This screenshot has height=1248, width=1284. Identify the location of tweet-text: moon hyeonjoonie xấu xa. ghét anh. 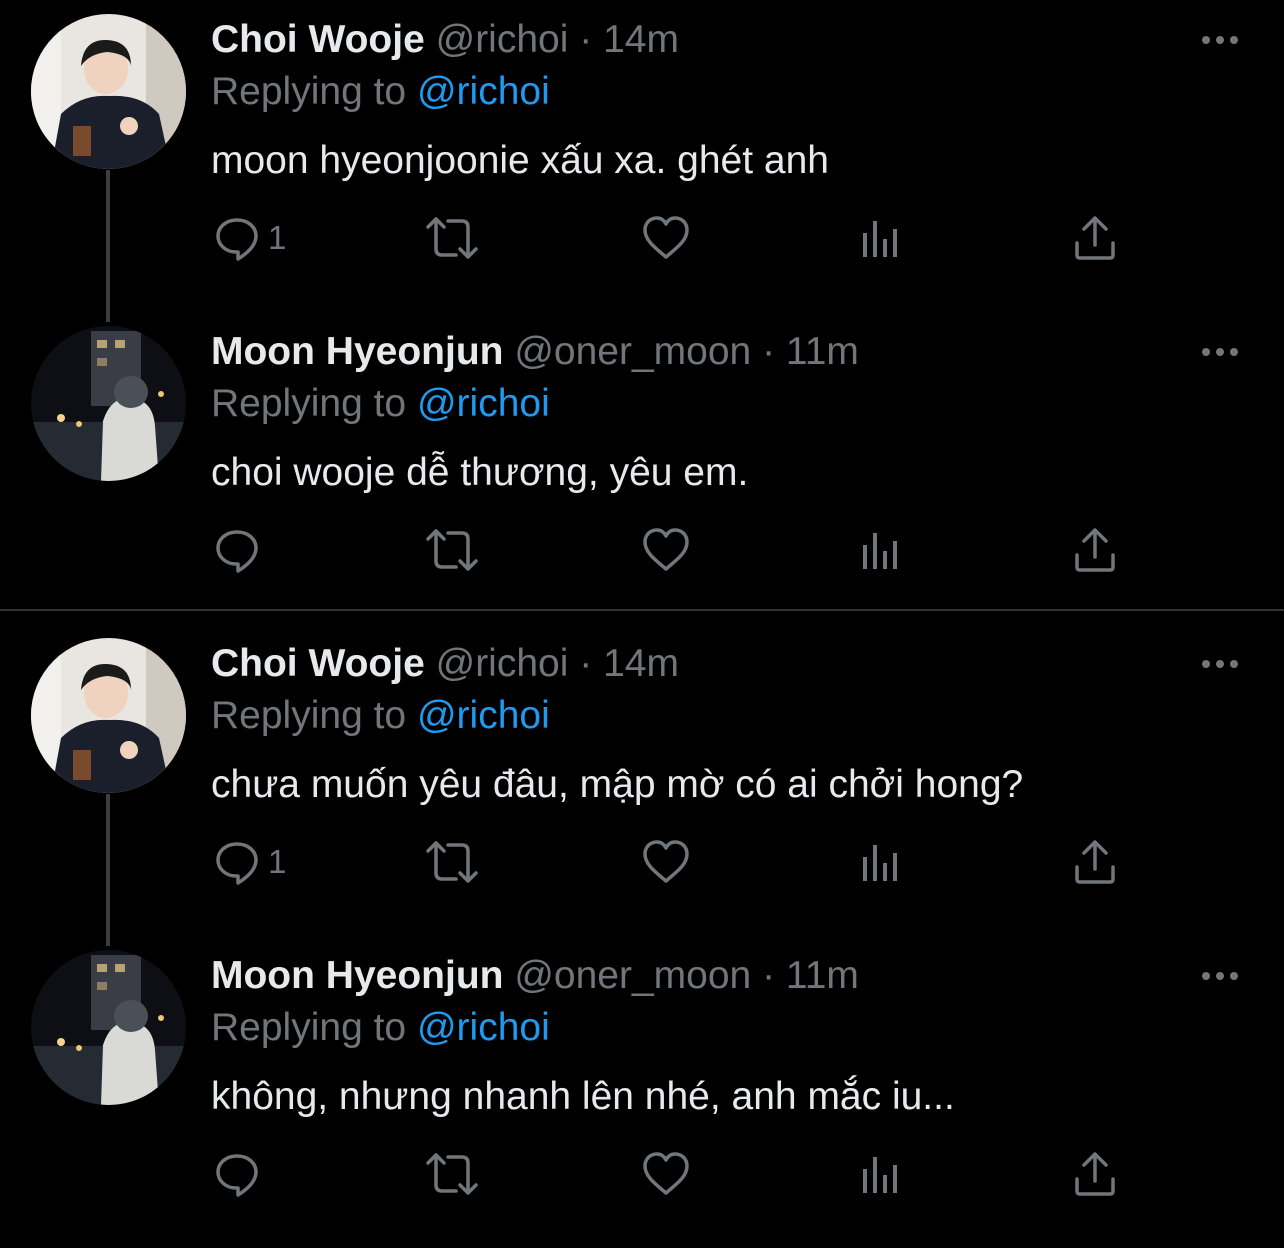
(520, 160).